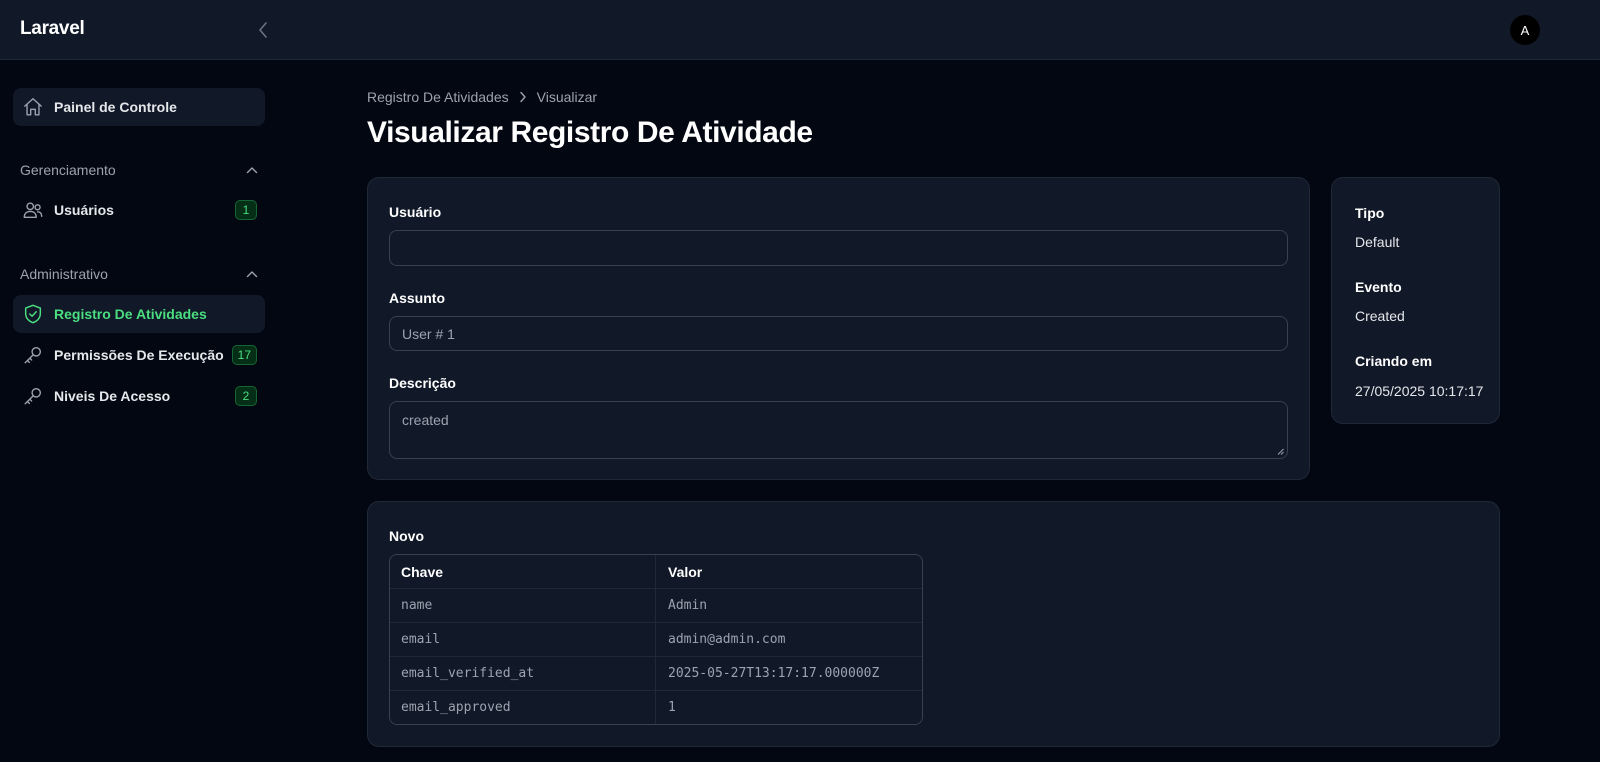  I want to click on chevron-left-icon, so click(263, 30).